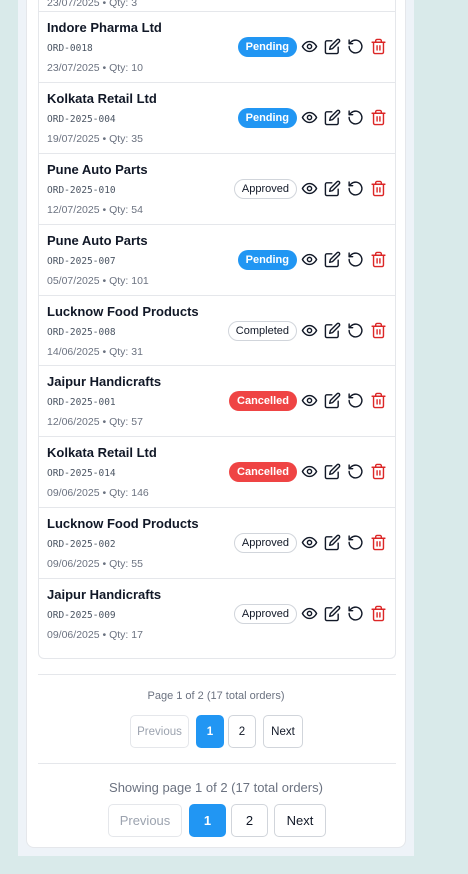  What do you see at coordinates (73, 209) in the screenshot?
I see `order-date: 12/07/2025` at bounding box center [73, 209].